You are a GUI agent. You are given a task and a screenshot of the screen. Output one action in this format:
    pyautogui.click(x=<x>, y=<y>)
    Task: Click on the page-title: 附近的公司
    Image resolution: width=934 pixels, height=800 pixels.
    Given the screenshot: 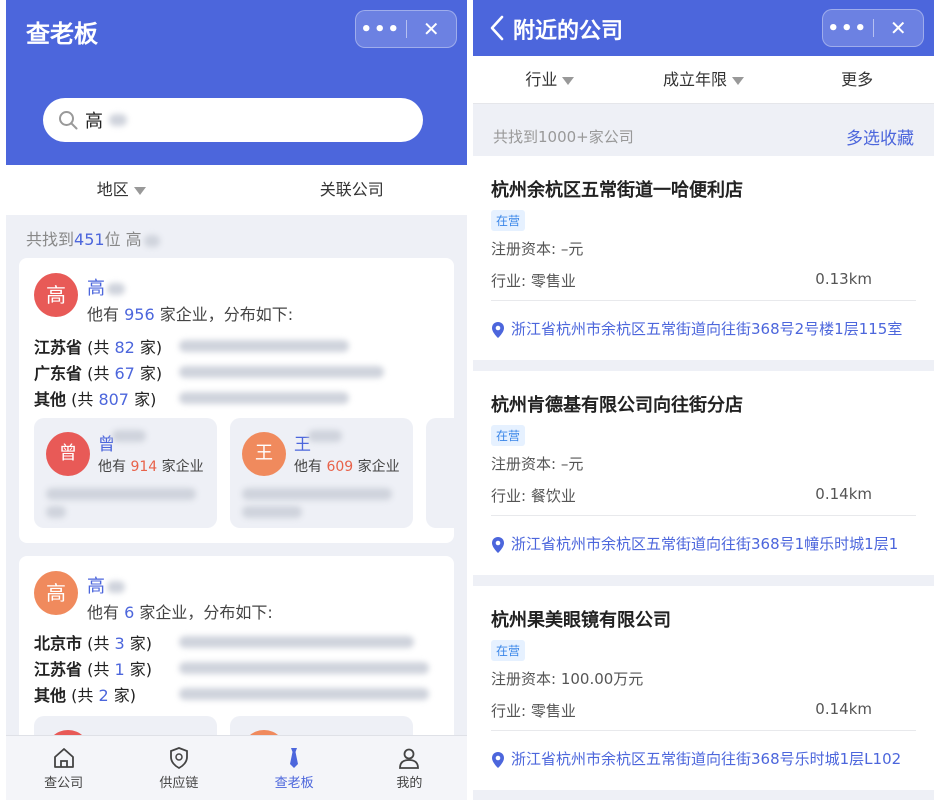 What is the action you would take?
    pyautogui.click(x=568, y=31)
    